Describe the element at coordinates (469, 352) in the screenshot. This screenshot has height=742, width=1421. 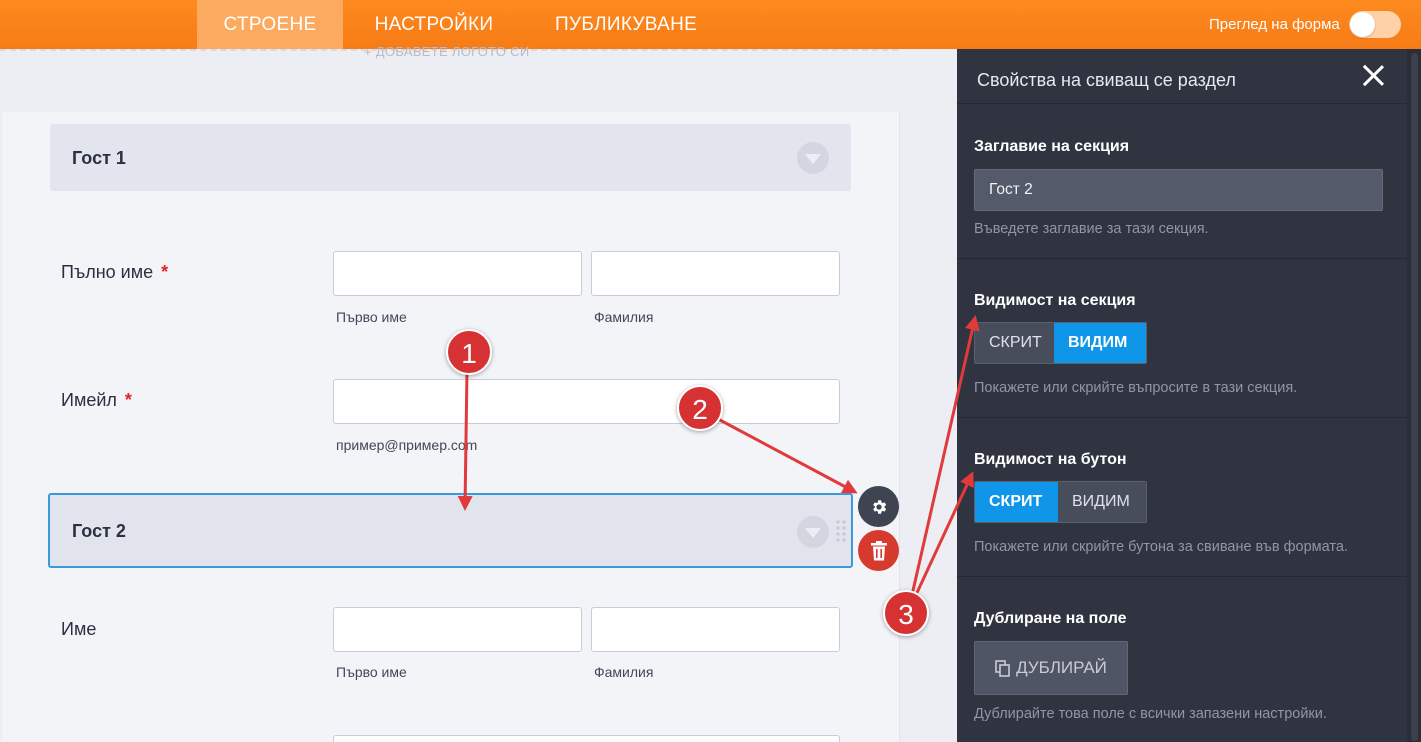
I see `annotation-badge-1: 1` at that location.